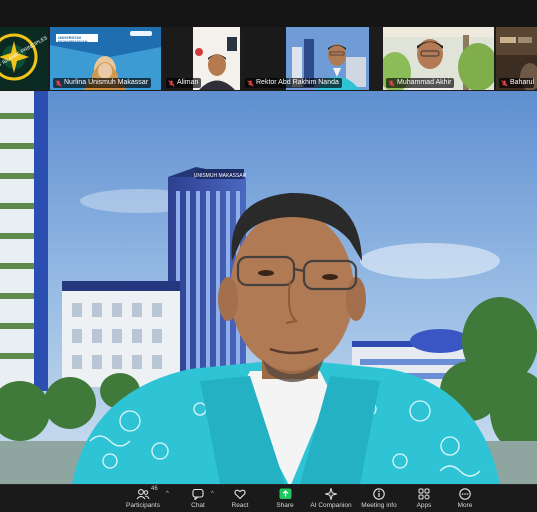  What do you see at coordinates (522, 82) in the screenshot?
I see `participant-name: Baharullah` at bounding box center [522, 82].